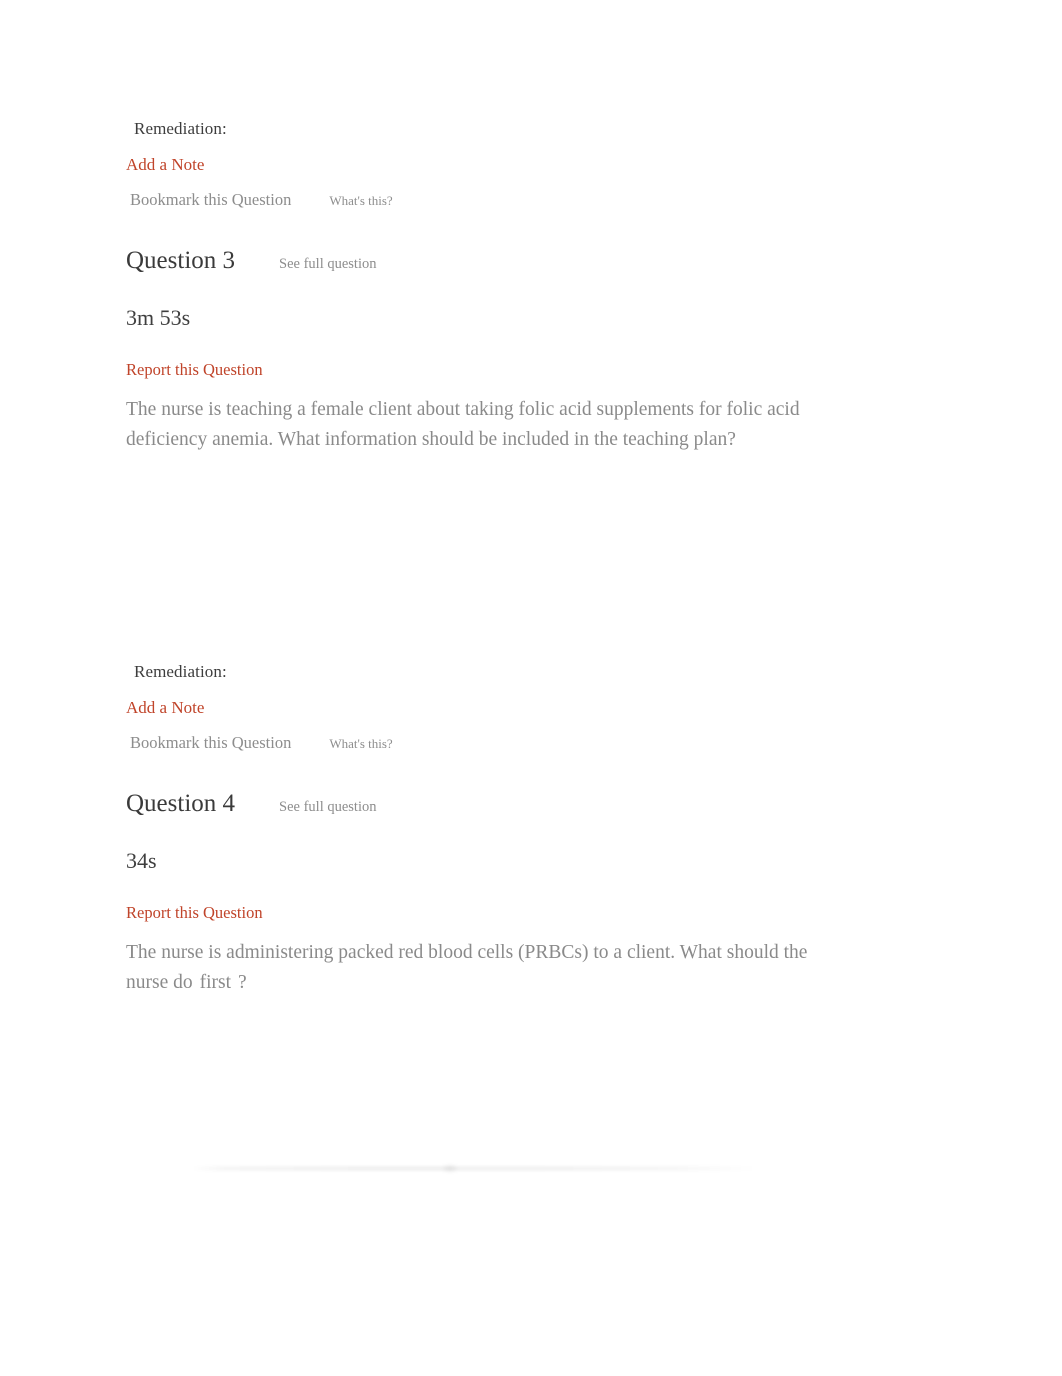 The image size is (1062, 1376). Describe the element at coordinates (242, 982) in the screenshot. I see `question-text-tail: ?` at that location.